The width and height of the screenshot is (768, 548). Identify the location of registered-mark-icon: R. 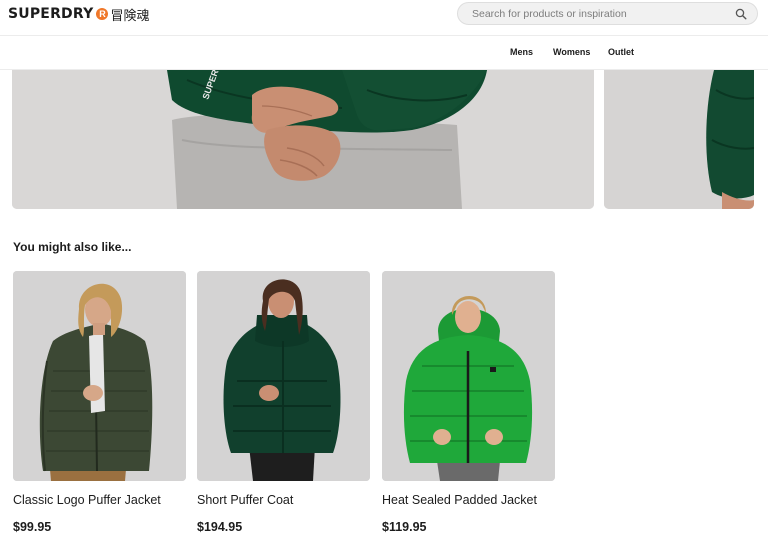
(102, 14).